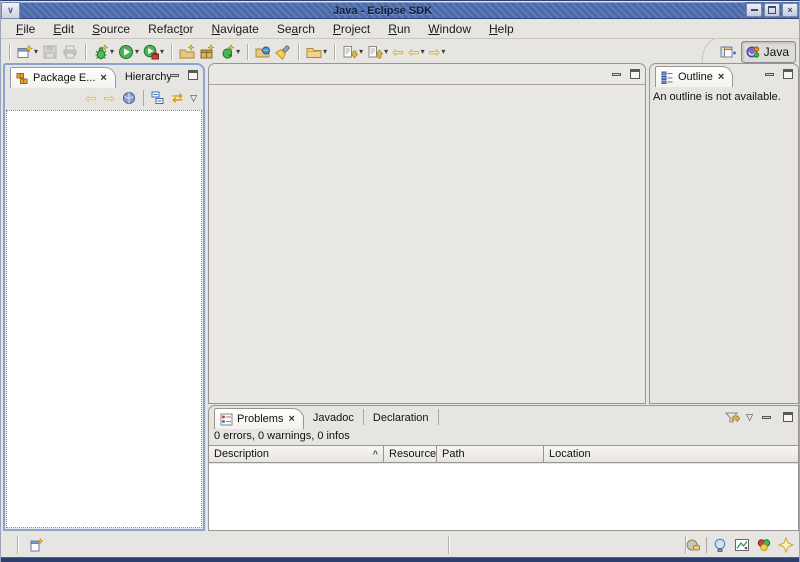 The image size is (800, 562). I want to click on filter-icon, so click(732, 417).